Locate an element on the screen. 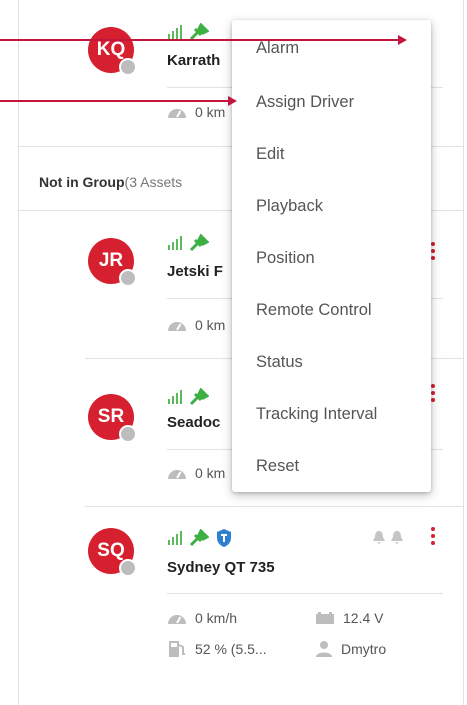 This screenshot has height=705, width=467. asset-divider is located at coordinates (274, 506).